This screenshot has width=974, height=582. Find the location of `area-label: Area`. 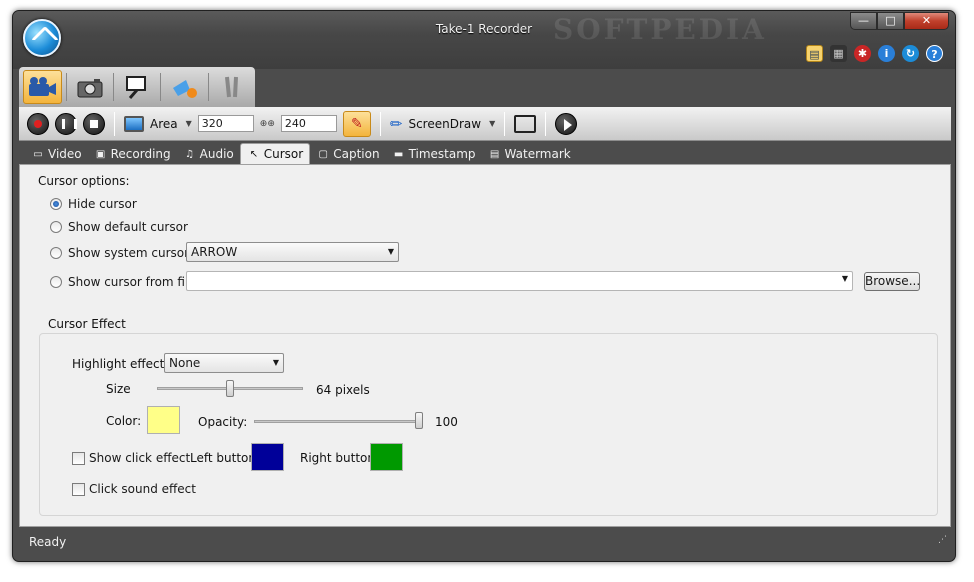

area-label: Area is located at coordinates (164, 124).